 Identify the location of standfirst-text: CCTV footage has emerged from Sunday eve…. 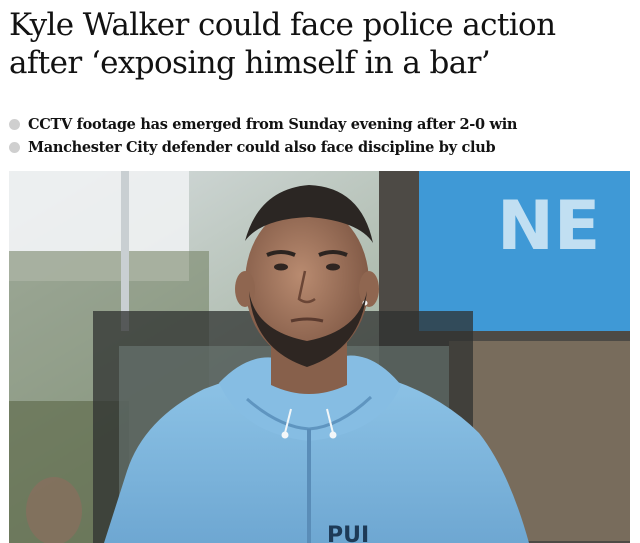
(273, 124).